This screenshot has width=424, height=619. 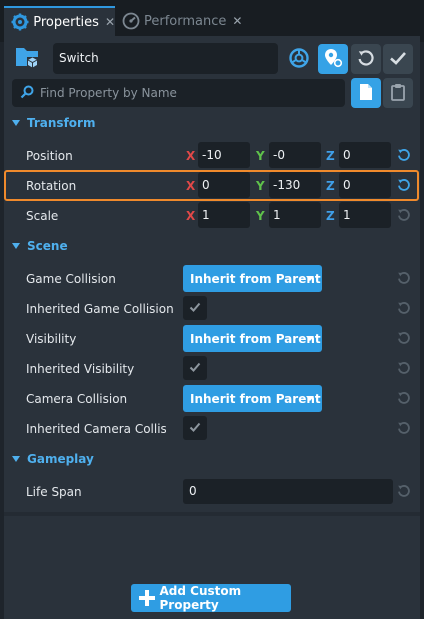 What do you see at coordinates (404, 308) in the screenshot?
I see `inherited-game-collision-reset-icon` at bounding box center [404, 308].